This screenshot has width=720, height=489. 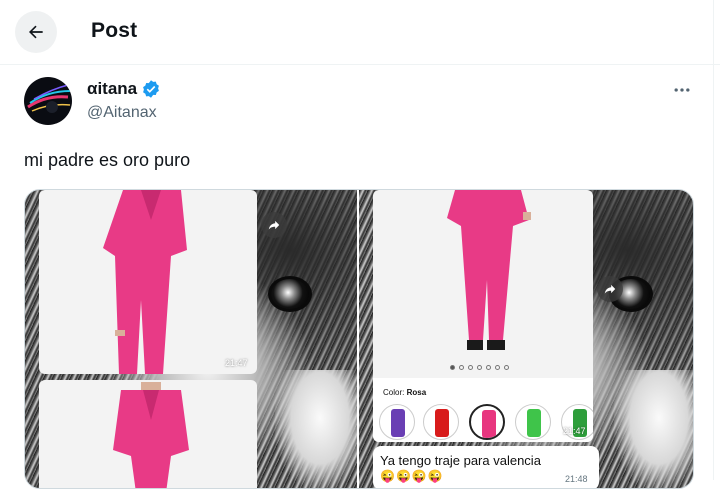 I want to click on more-horizontal-icon, so click(x=682, y=90).